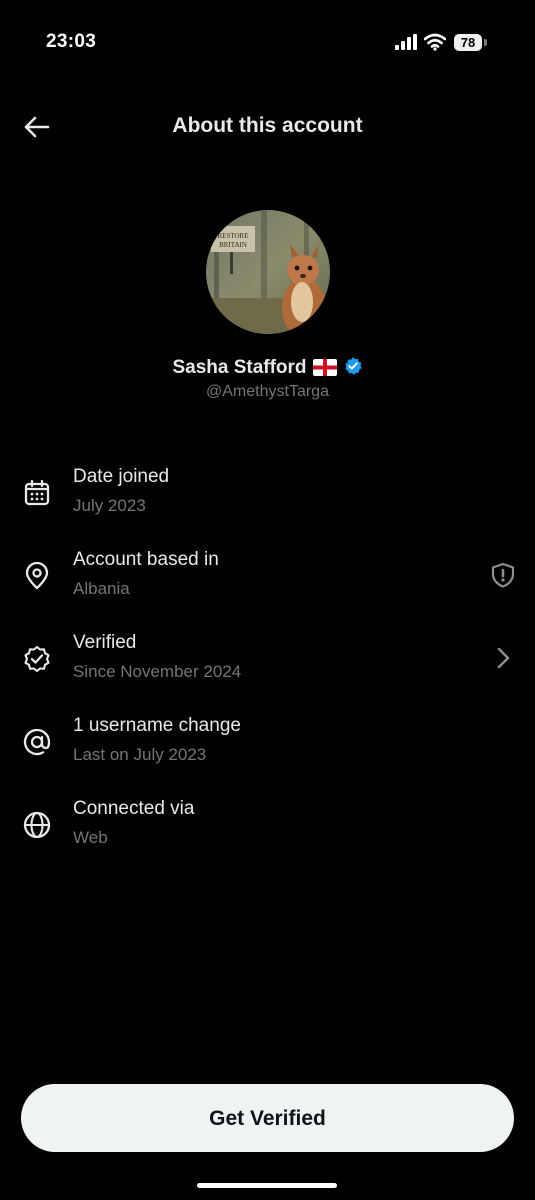  Describe the element at coordinates (267, 125) in the screenshot. I see `page-title: About this account` at that location.